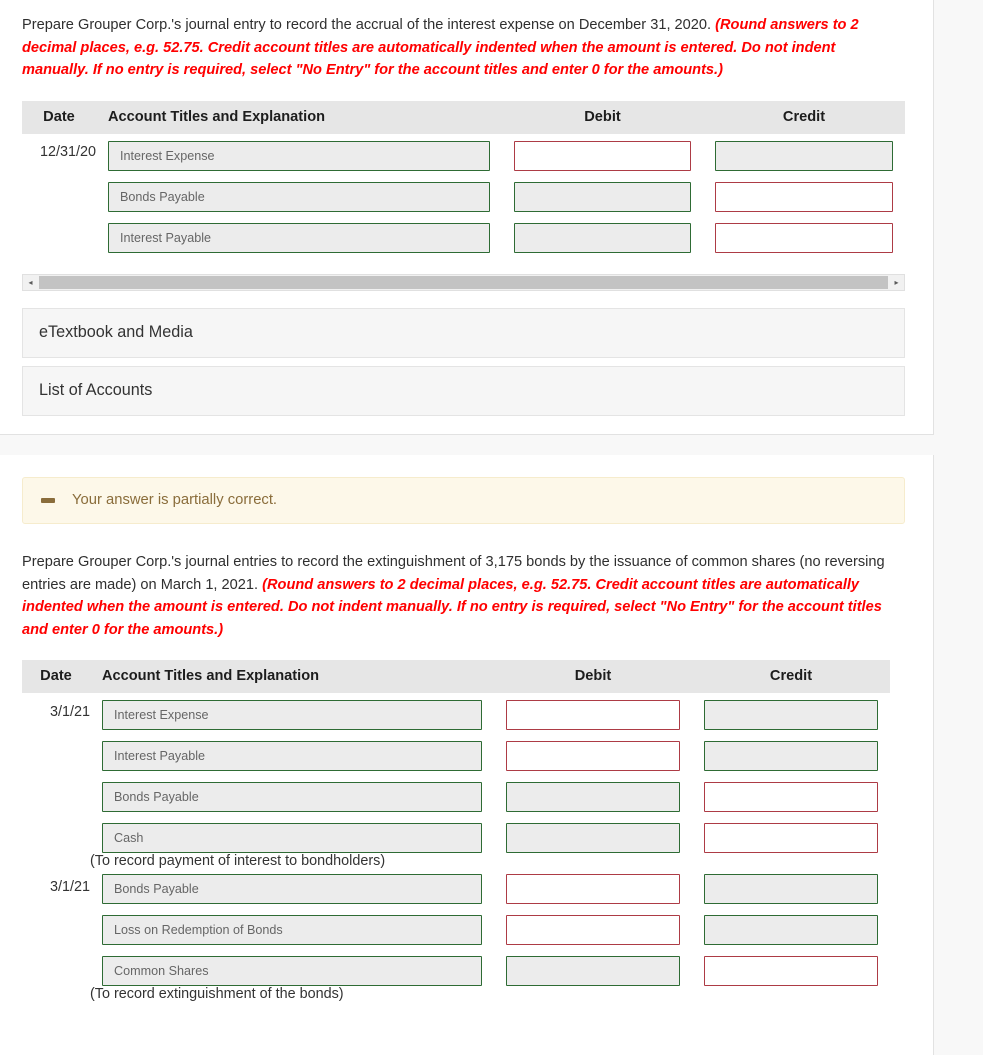 Image resolution: width=983 pixels, height=1055 pixels. What do you see at coordinates (463, 390) in the screenshot?
I see `list-of-accounts-panel: List of Accounts` at bounding box center [463, 390].